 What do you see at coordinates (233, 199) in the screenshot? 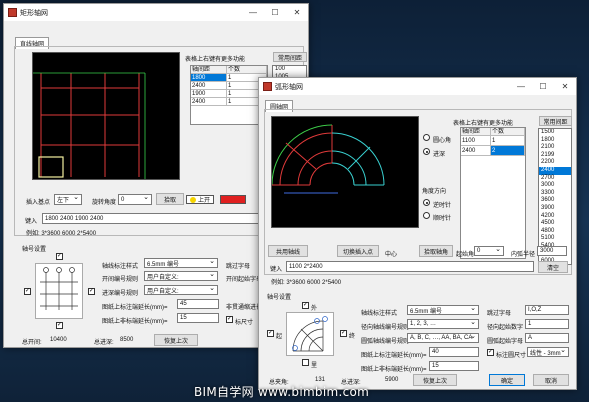
I see `option-left-box: 左进` at bounding box center [233, 199].